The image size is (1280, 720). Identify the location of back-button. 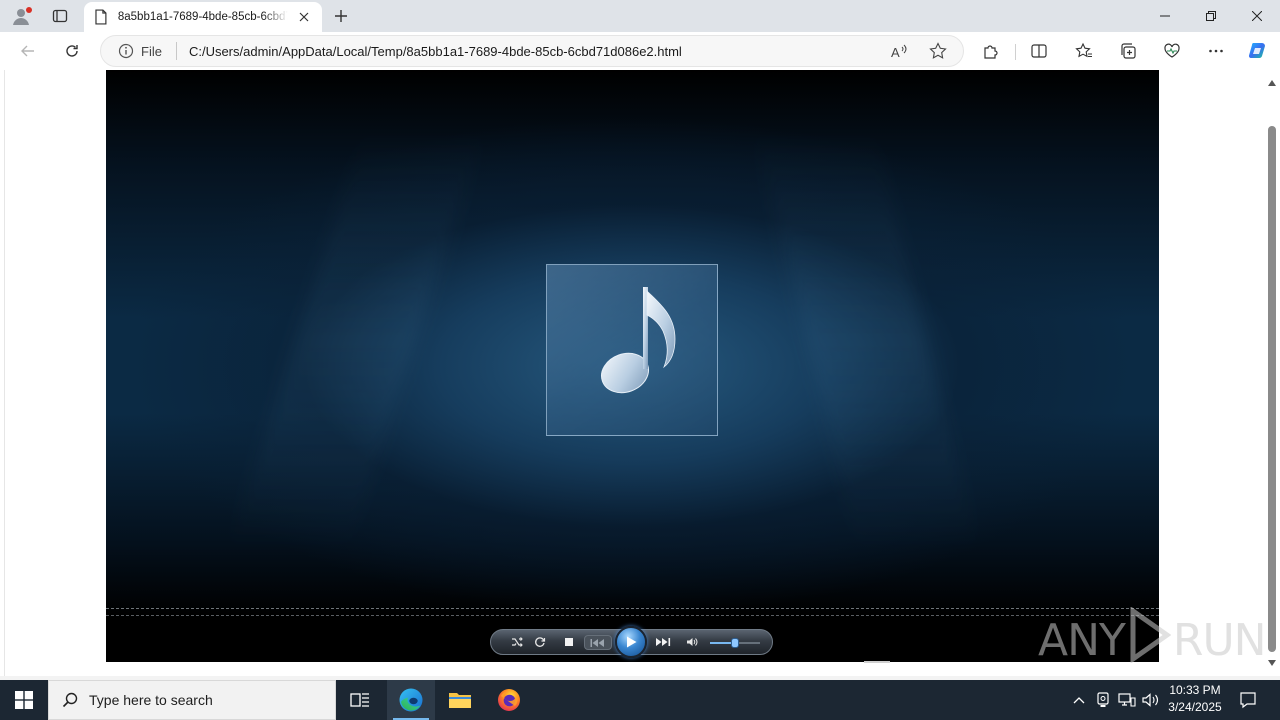
(28, 51).